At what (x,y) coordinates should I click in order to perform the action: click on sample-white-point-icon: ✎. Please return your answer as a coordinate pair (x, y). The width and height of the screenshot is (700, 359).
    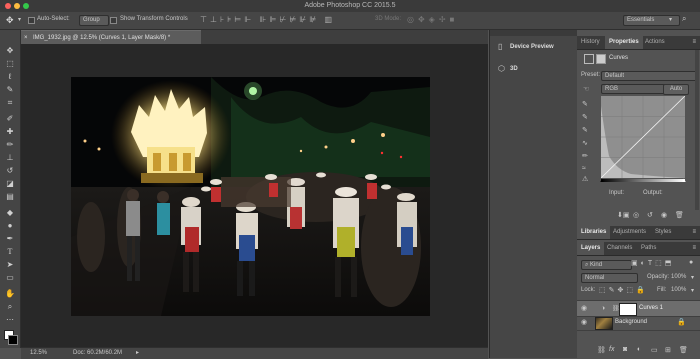
    Looking at the image, I should click on (585, 130).